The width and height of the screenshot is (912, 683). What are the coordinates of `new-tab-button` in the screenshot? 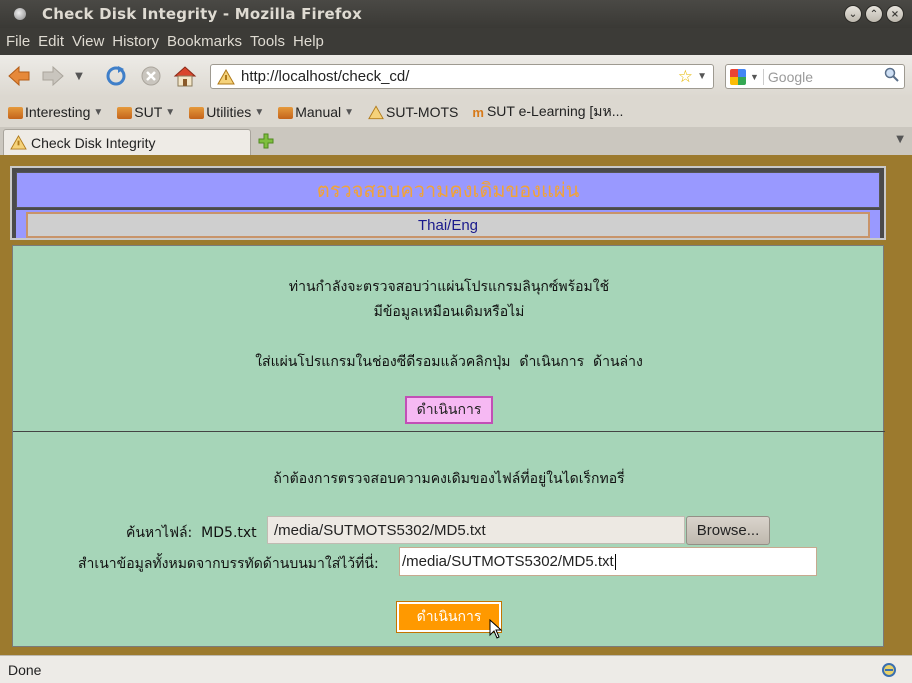 It's located at (266, 141).